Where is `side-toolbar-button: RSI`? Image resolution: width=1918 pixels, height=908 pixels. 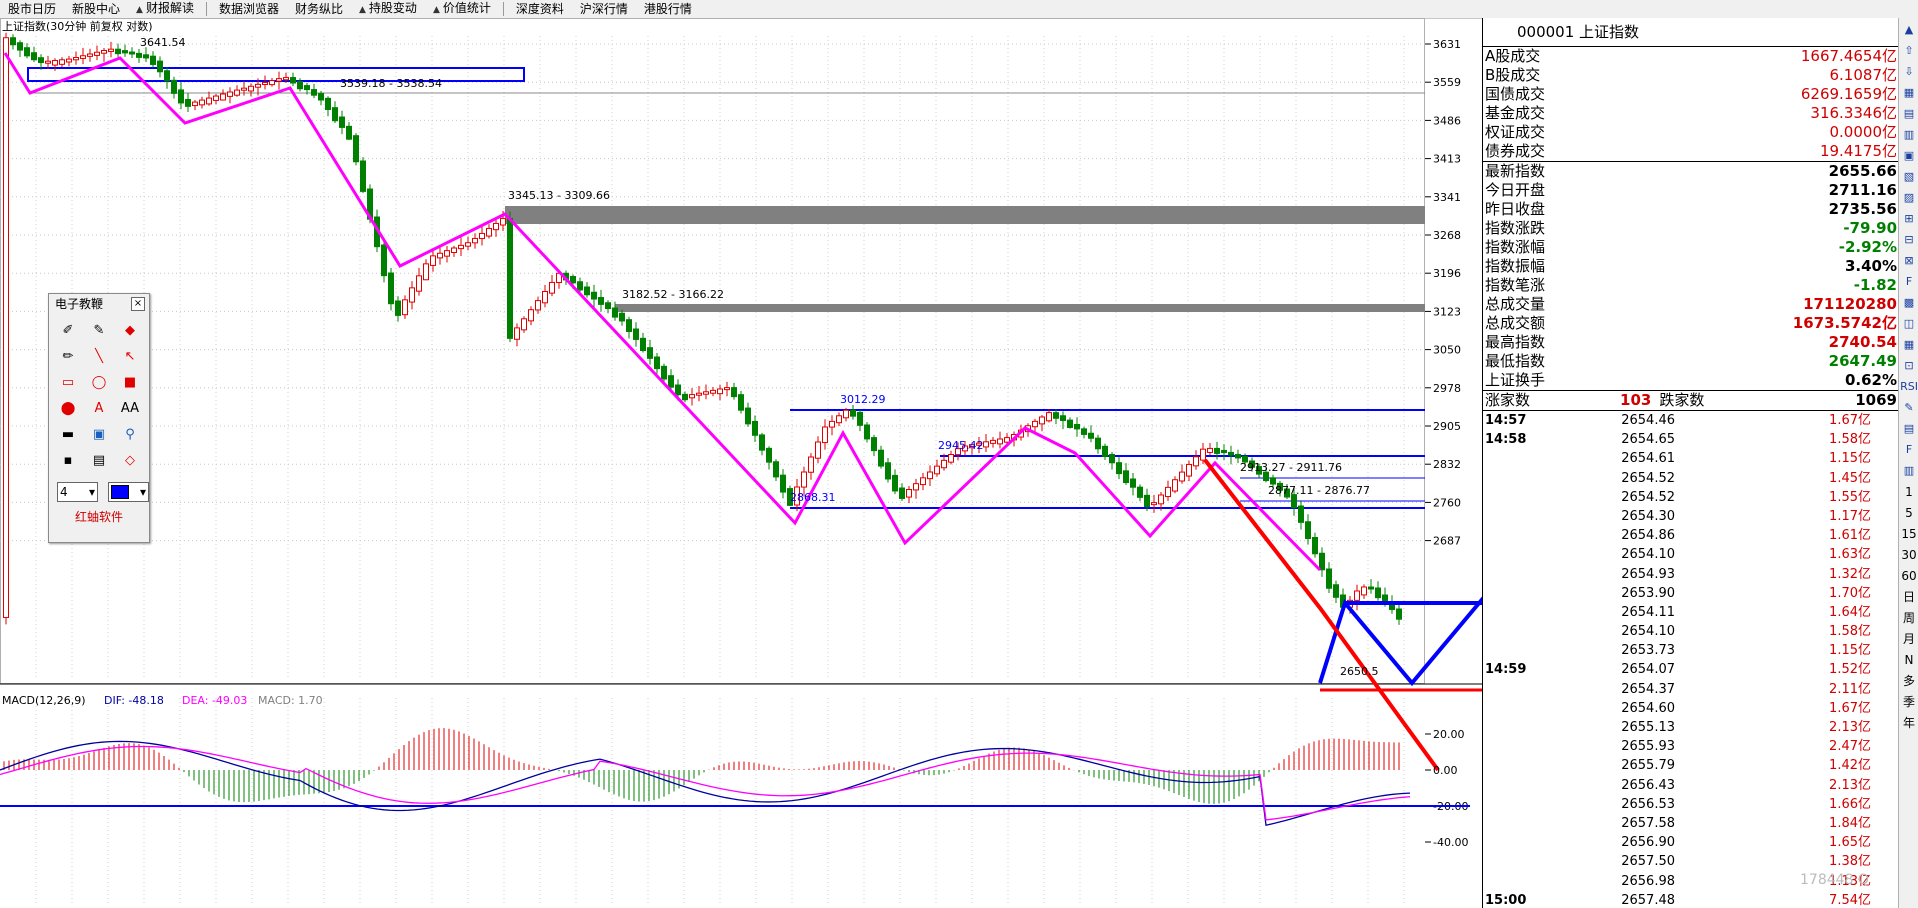
side-toolbar-button: RSI is located at coordinates (1909, 387).